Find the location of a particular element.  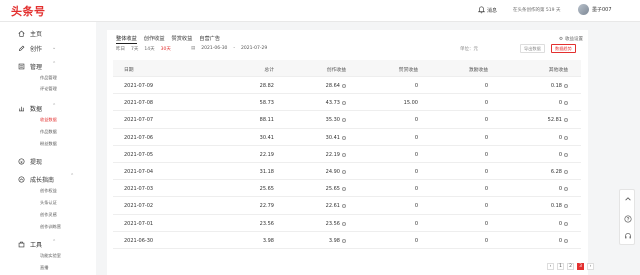

sidebar-item-data: 数据 is located at coordinates (36, 108).